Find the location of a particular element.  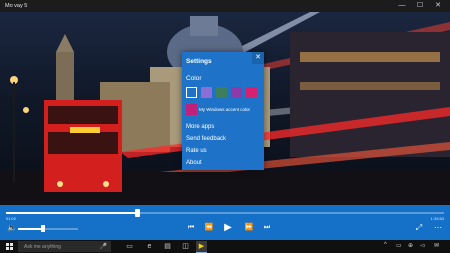

seek-thumb is located at coordinates (138, 213).